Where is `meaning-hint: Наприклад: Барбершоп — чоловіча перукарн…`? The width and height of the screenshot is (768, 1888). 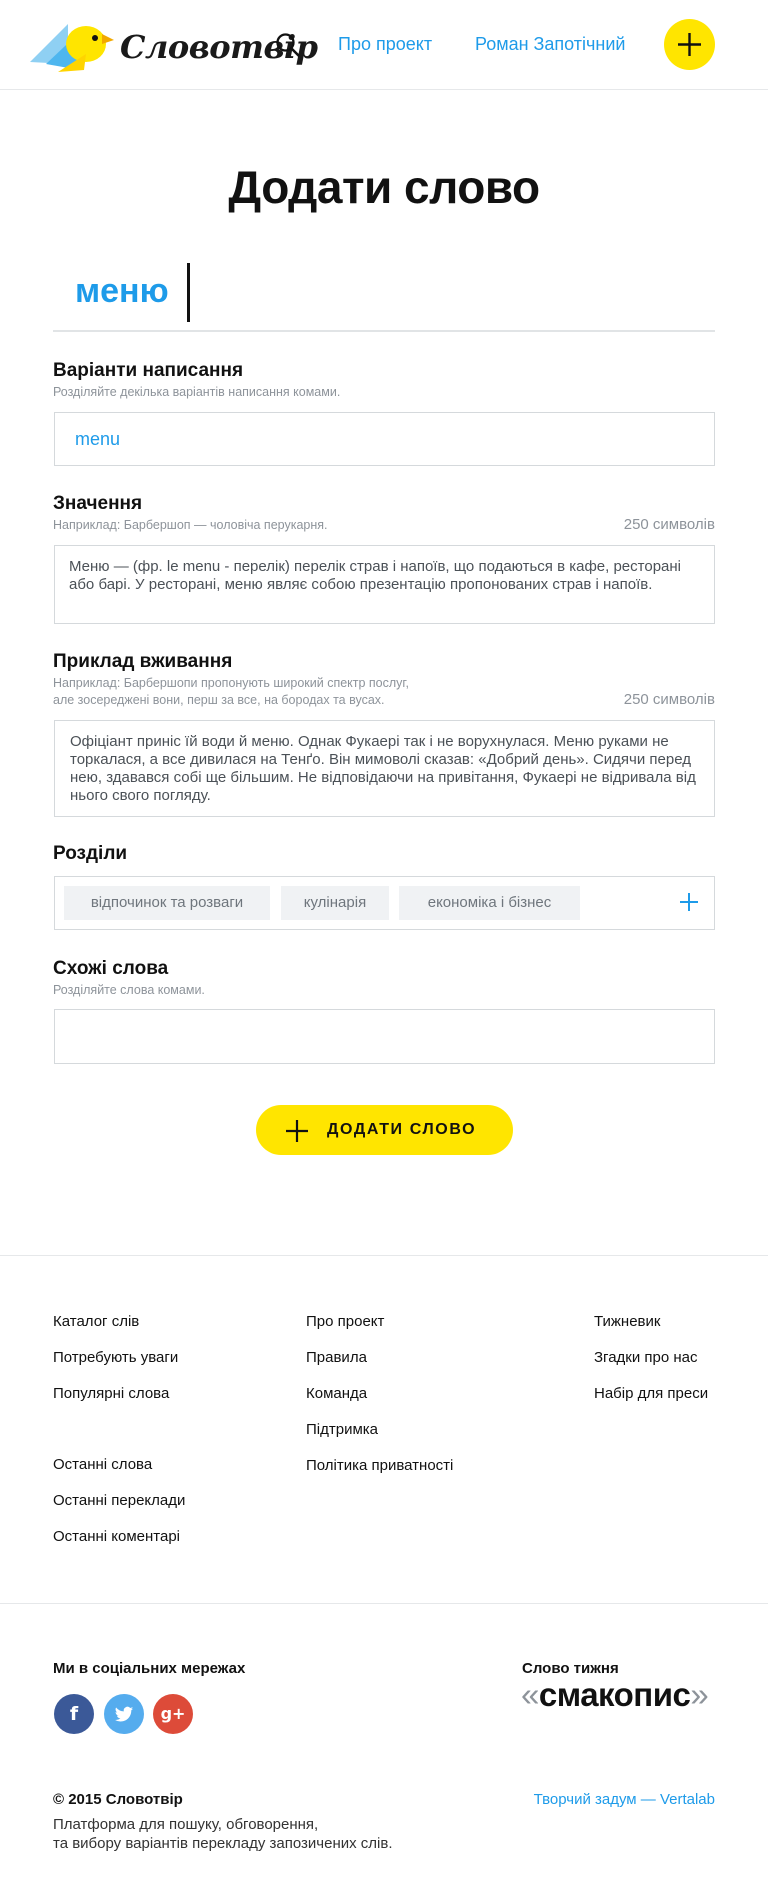 meaning-hint: Наприклад: Барбершоп — чоловіча перукарн… is located at coordinates (190, 525).